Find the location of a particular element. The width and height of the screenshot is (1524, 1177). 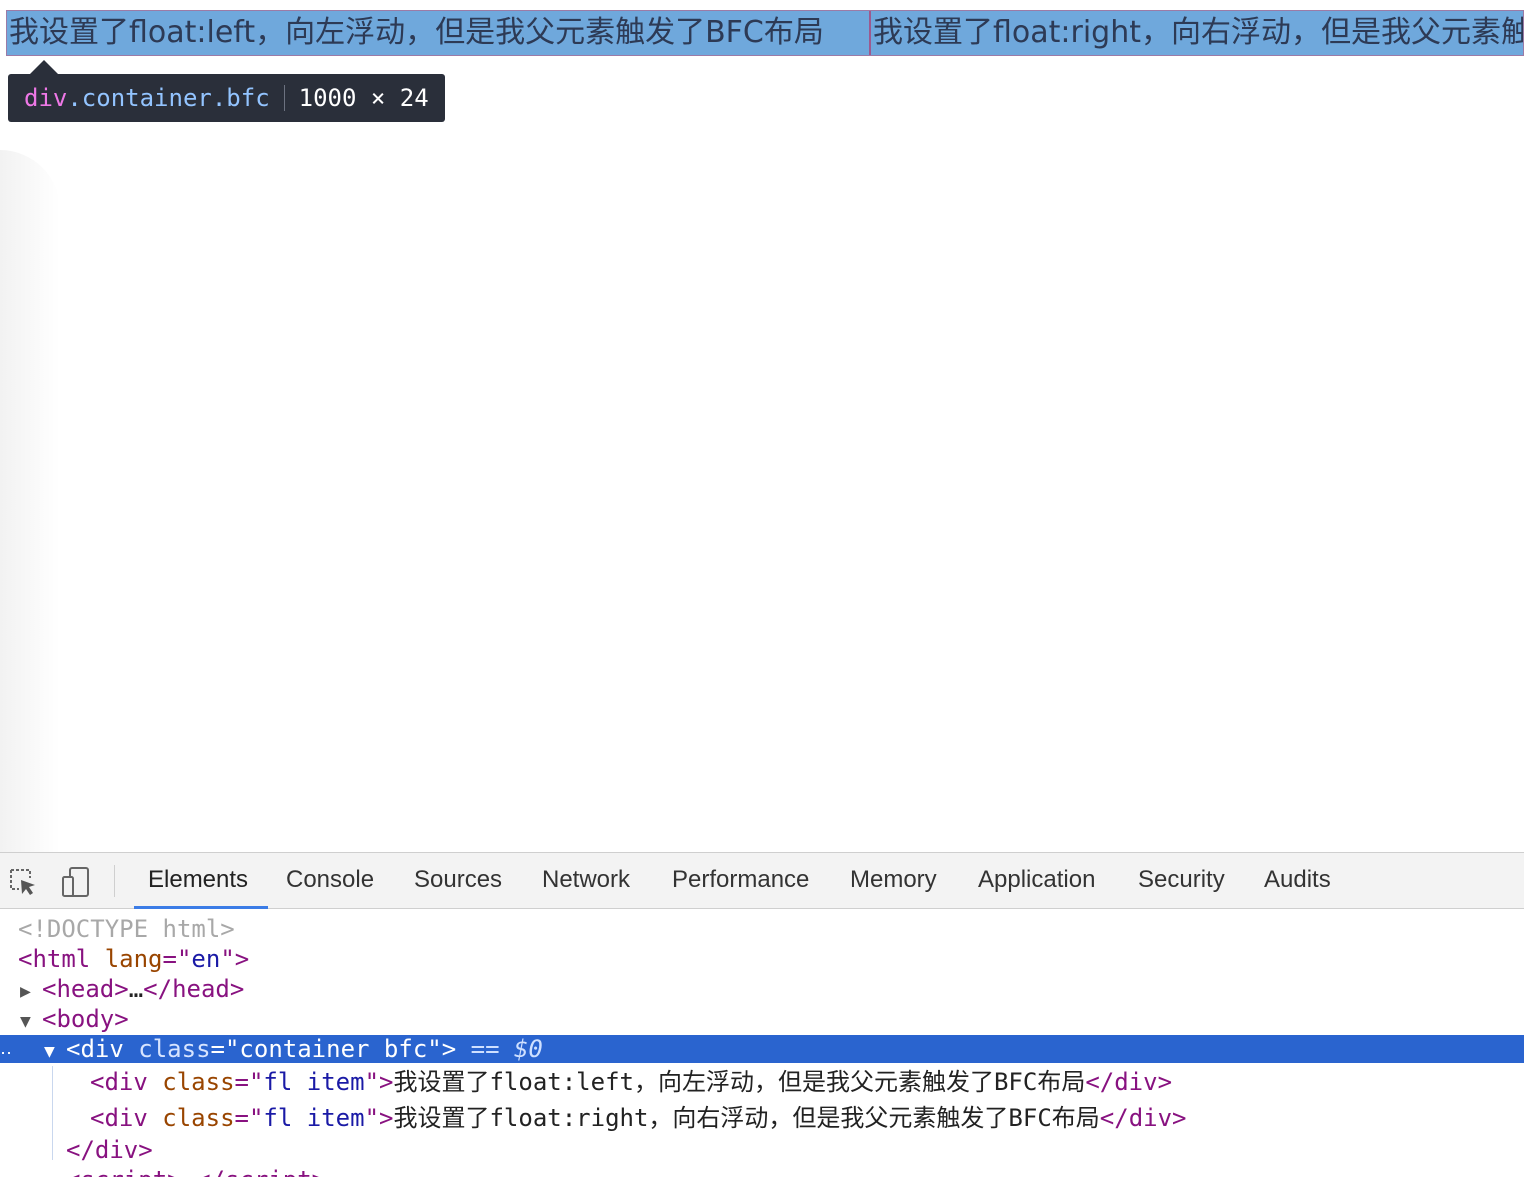

inspector-tooltip: div .container.bfc 1000 × 24 is located at coordinates (226, 91).